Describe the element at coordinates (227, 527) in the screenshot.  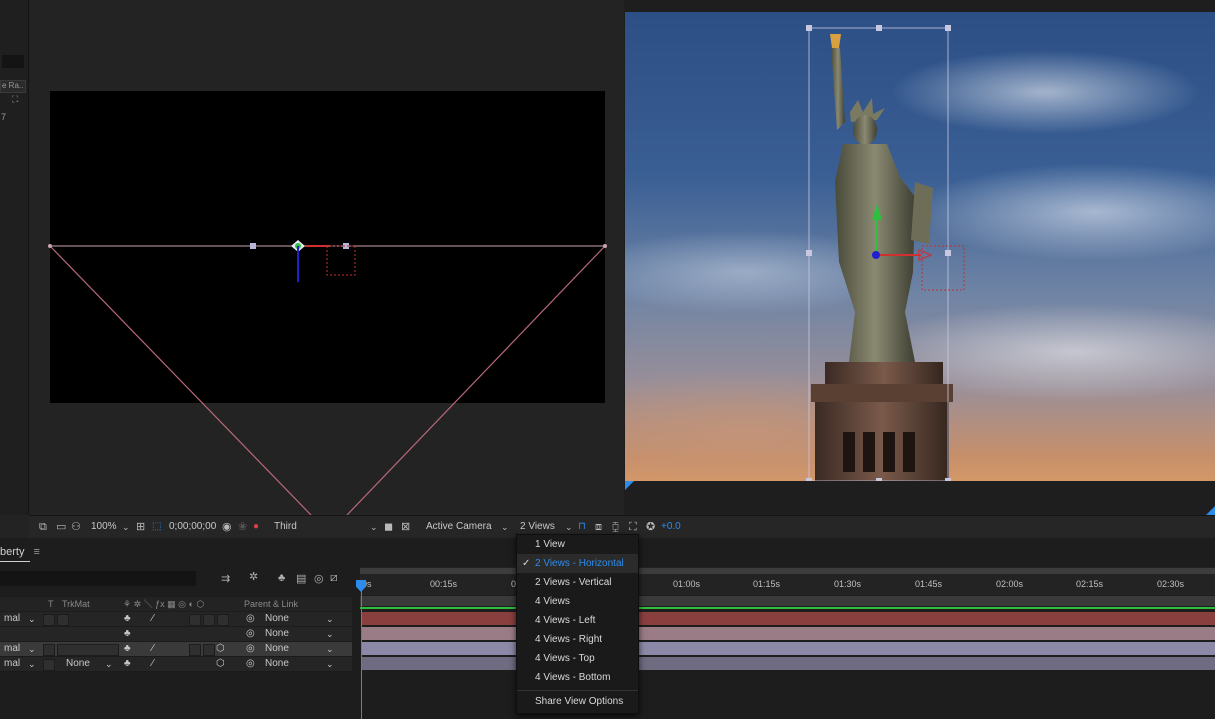
I see `snapshot-camera-icon: ◉` at that location.